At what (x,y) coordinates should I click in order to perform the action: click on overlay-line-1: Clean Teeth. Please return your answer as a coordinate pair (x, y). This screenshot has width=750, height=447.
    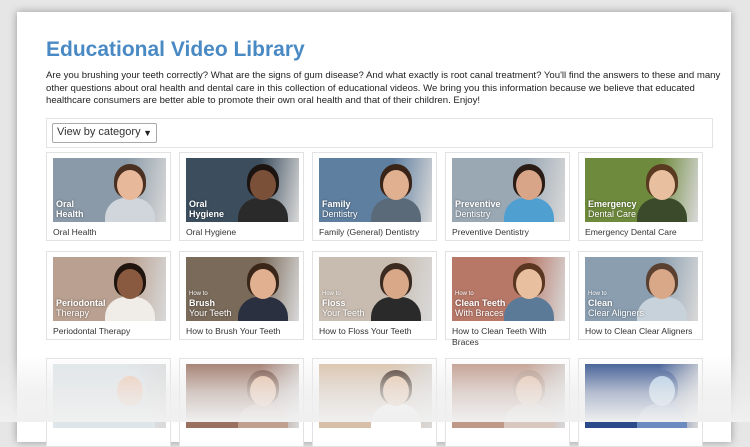
    Looking at the image, I should click on (480, 303).